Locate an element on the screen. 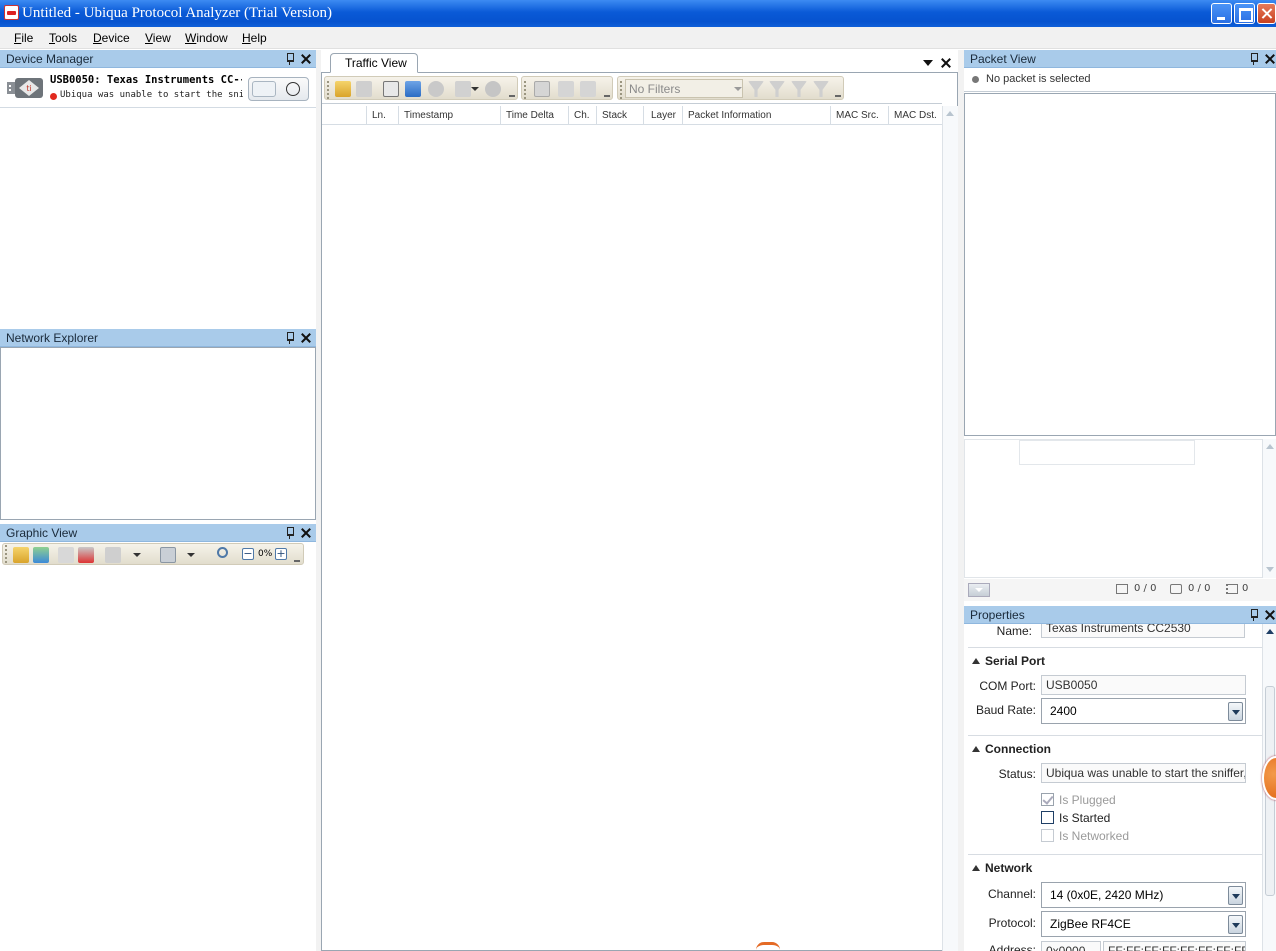 The height and width of the screenshot is (951, 1276). menu-file: File is located at coordinates (23, 38).